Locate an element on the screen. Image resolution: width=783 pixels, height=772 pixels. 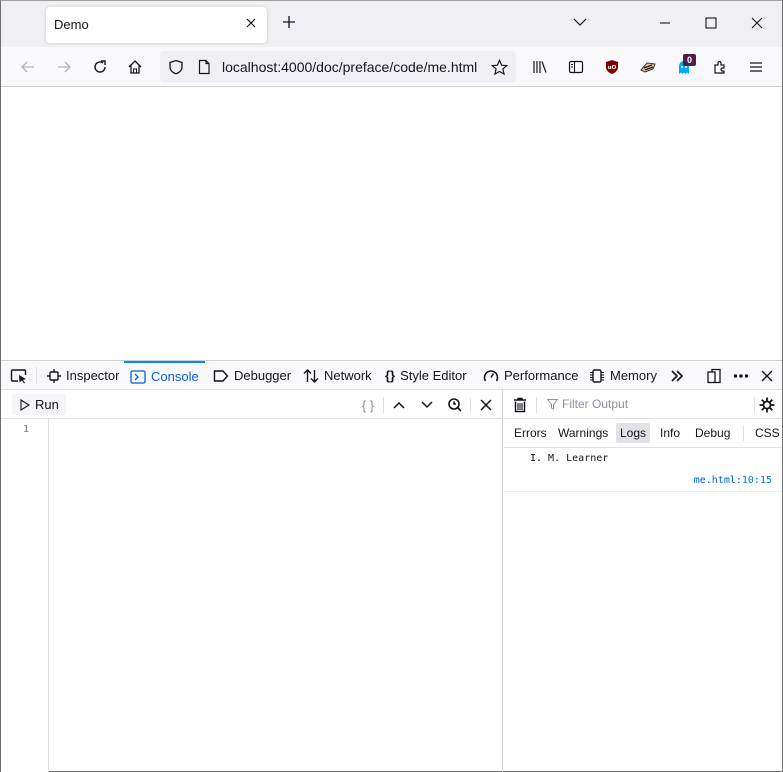
double-chevron-right-icon is located at coordinates (677, 376).